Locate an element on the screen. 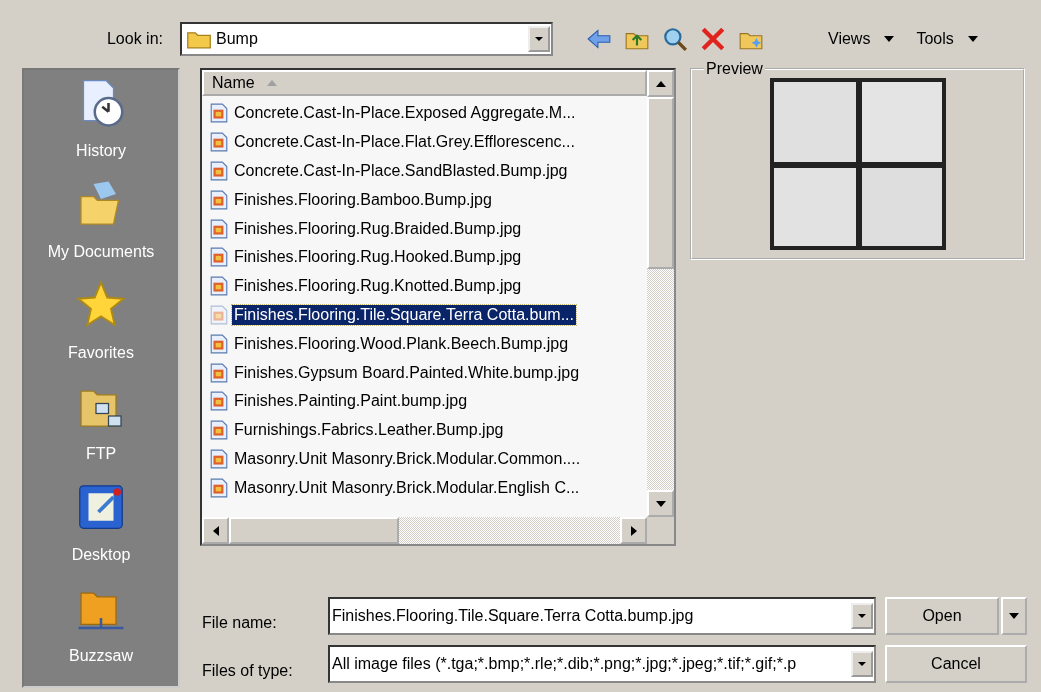 The height and width of the screenshot is (692, 1041). file-item: Finishes.Flooring.Rug.Braided.Bump.jpg is located at coordinates (428, 228).